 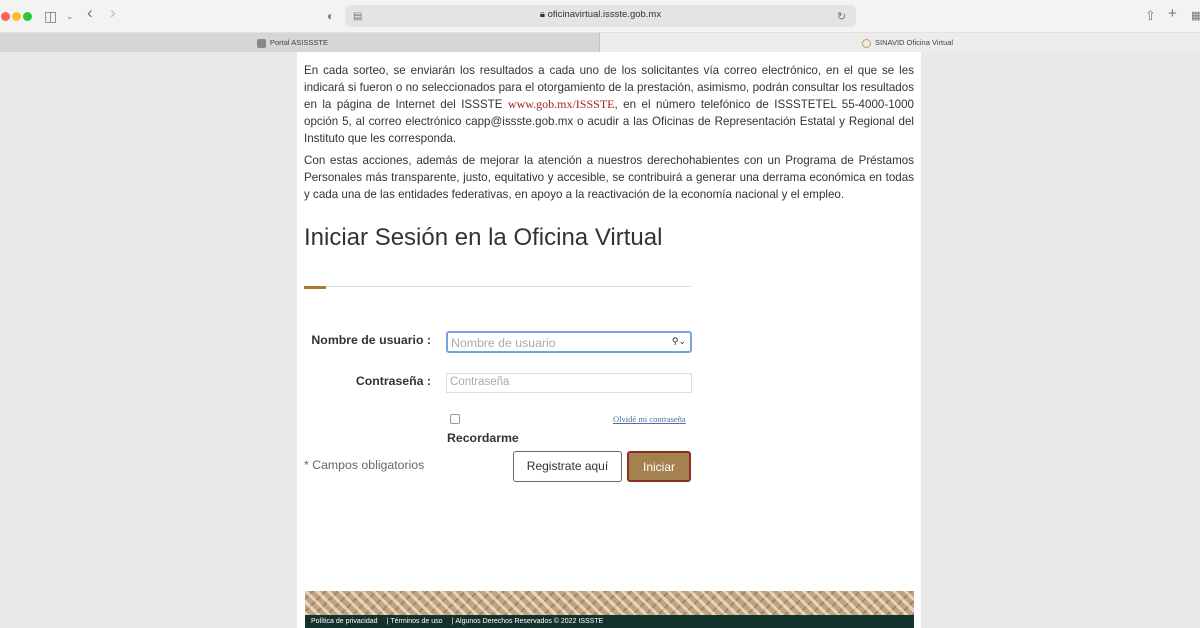 What do you see at coordinates (609, 603) in the screenshot?
I see `decorative-pattern-banner` at bounding box center [609, 603].